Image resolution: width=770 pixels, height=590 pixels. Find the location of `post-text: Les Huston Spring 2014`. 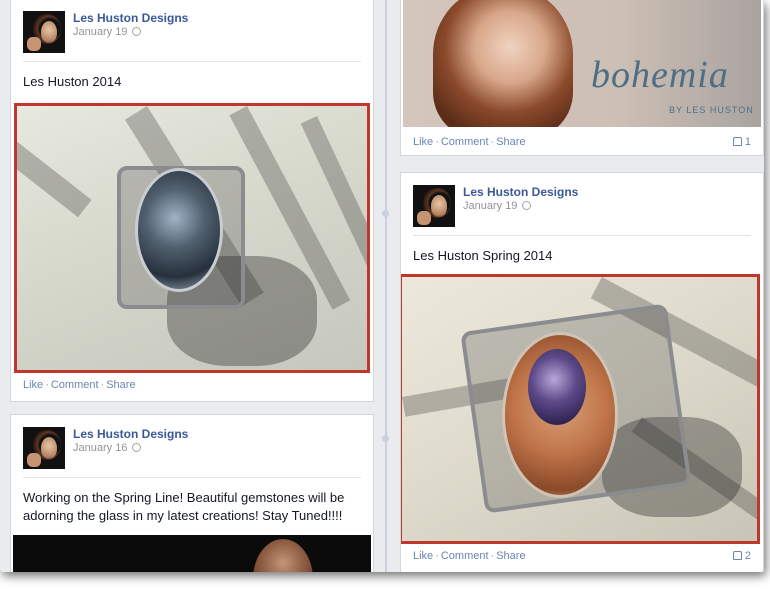

post-text: Les Huston Spring 2014 is located at coordinates (483, 255).